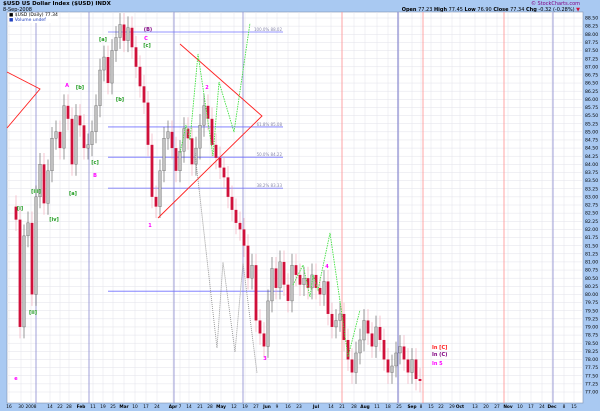  I want to click on wave-label: e, so click(16, 379).